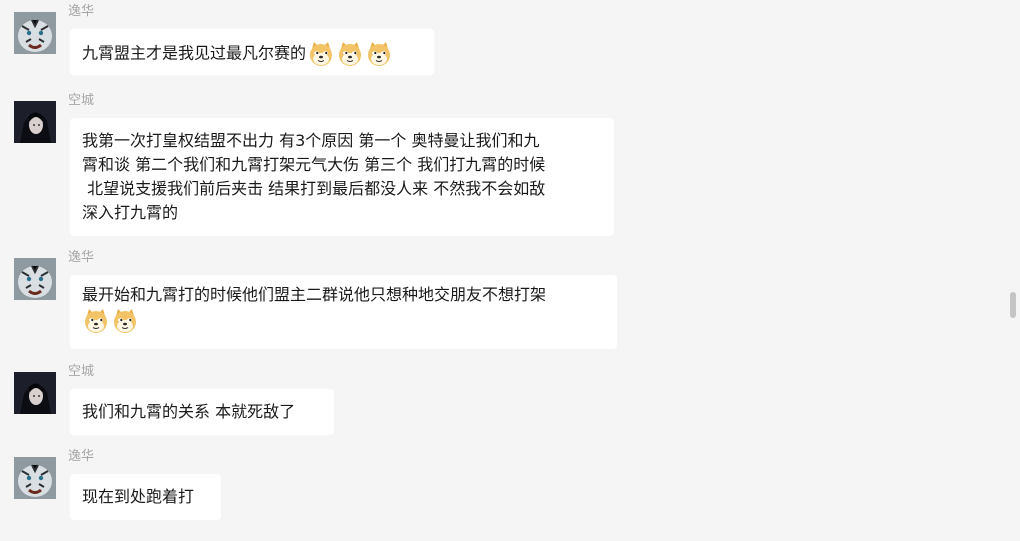 The image size is (1020, 541). I want to click on message-bubble: 现在到处跑着打, so click(145, 497).